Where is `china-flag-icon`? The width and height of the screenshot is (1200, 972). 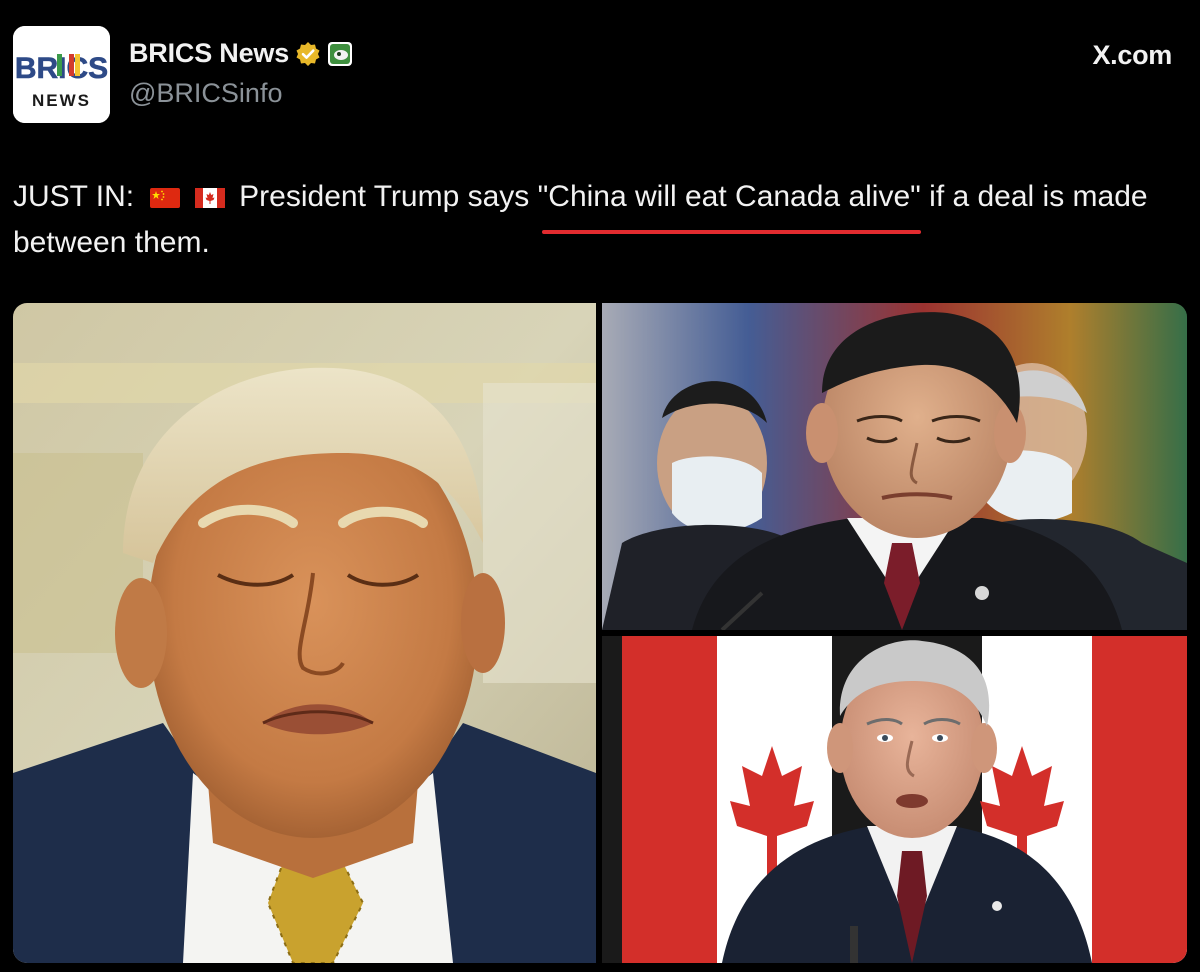
china-flag-icon is located at coordinates (165, 198).